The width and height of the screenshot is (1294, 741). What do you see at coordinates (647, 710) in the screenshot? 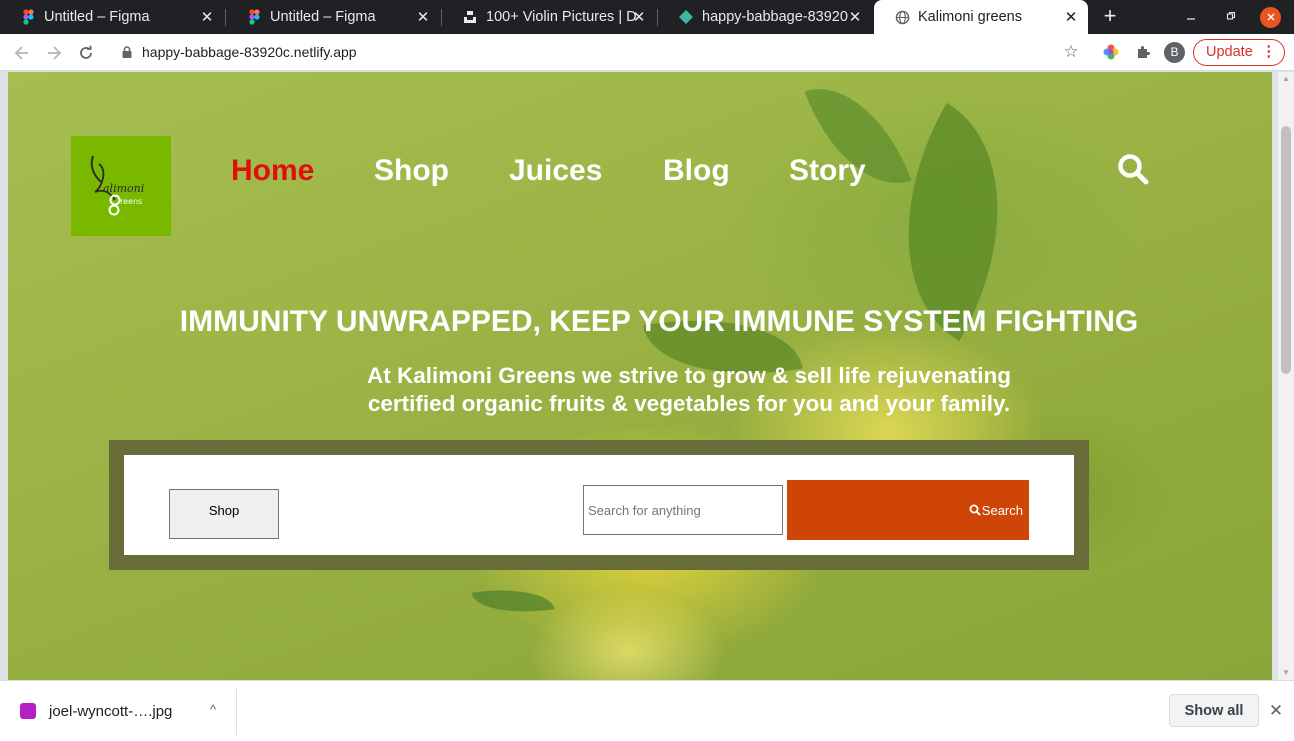
I see `download-shelf: joel-wyncott-….jpg ^ Show all ✕` at bounding box center [647, 710].